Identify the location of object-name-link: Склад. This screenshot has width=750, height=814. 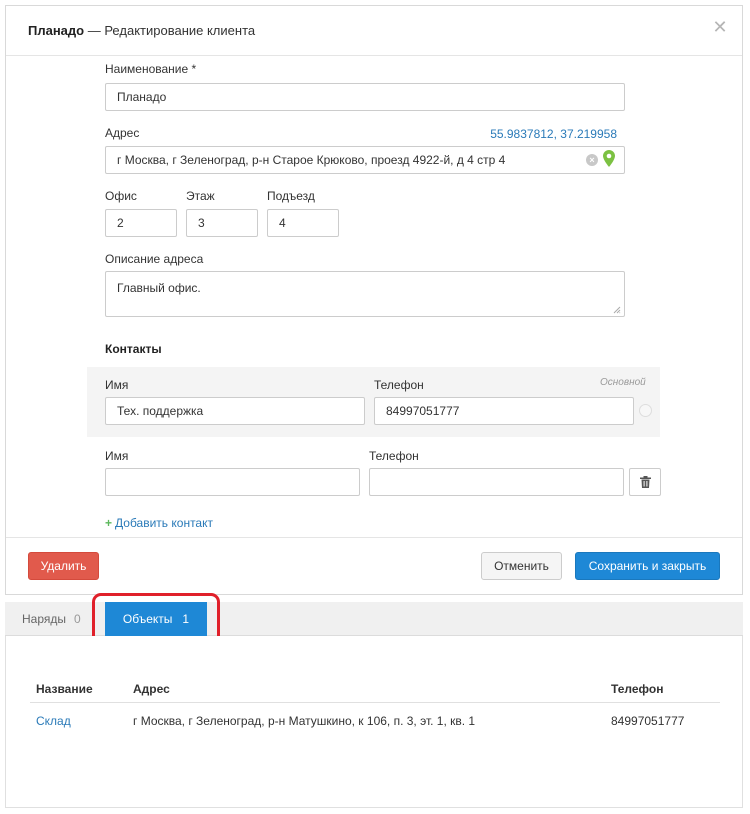
(53, 721).